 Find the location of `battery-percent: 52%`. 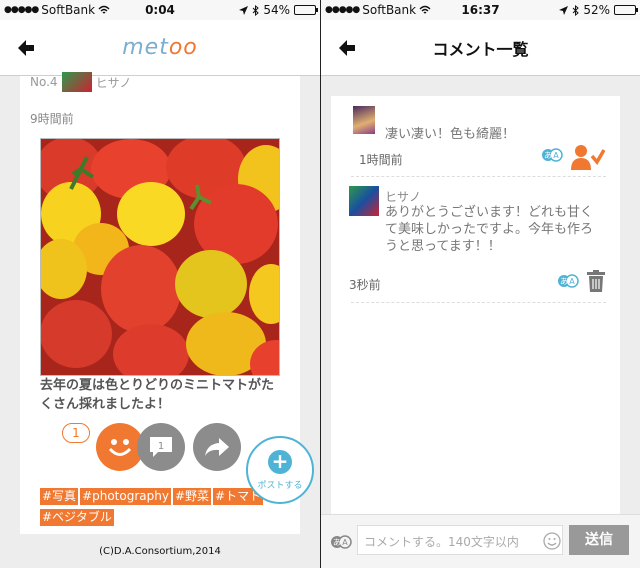

battery-percent: 52% is located at coordinates (596, 10).